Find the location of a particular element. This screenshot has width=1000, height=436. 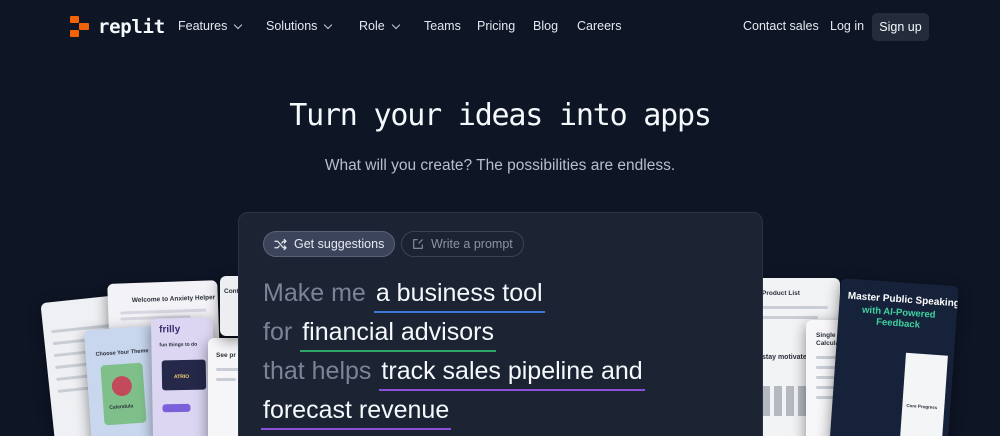

nav-features: Features is located at coordinates (210, 26).